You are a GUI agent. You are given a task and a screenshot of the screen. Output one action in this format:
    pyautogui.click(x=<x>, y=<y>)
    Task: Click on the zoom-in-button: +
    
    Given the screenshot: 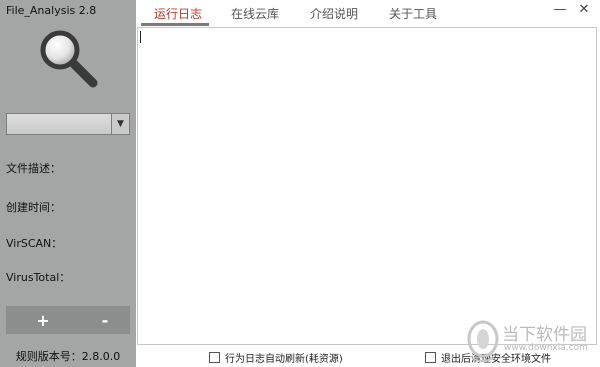 What is the action you would take?
    pyautogui.click(x=43, y=320)
    